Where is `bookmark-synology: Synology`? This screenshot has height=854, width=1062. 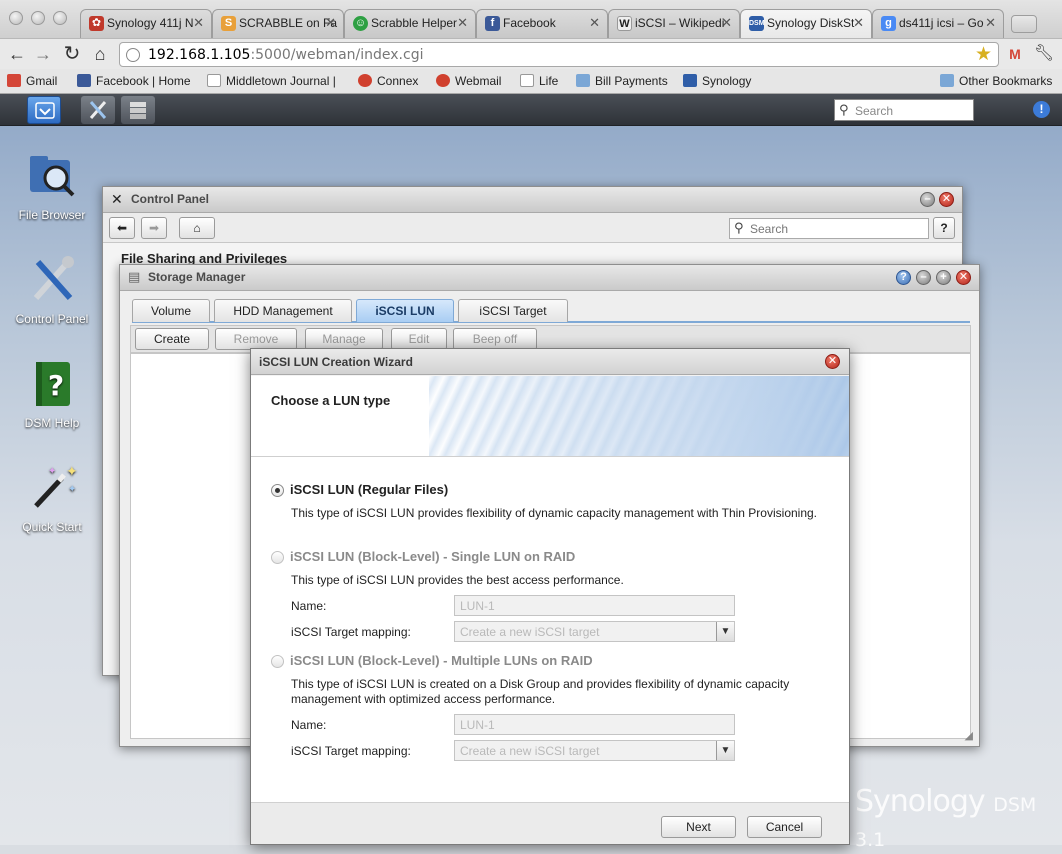
bookmark-synology: Synology is located at coordinates (717, 81).